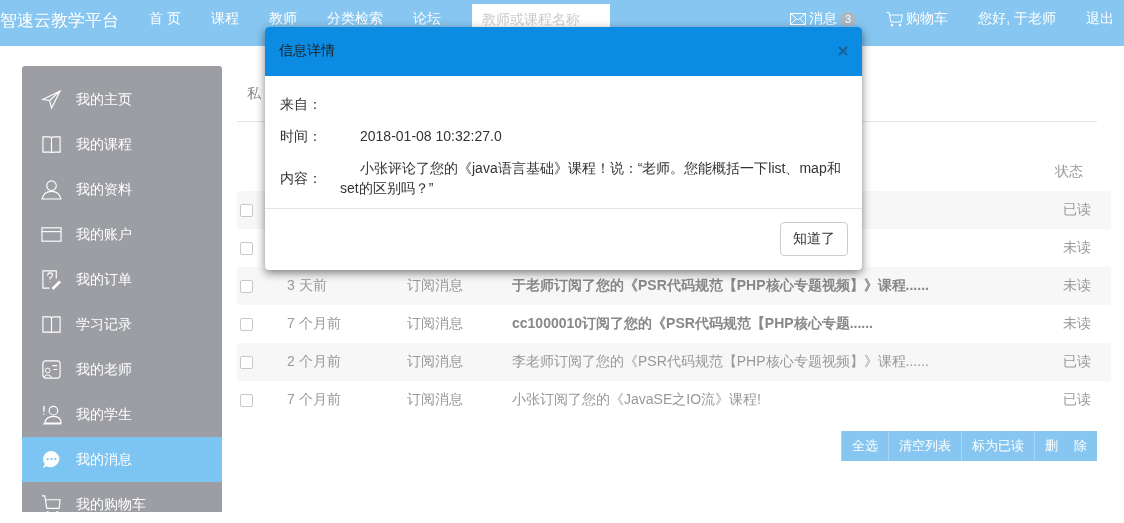 Image resolution: width=1124 pixels, height=523 pixels. What do you see at coordinates (122, 189) in the screenshot?
I see `sidebar-item: 我的资料` at bounding box center [122, 189].